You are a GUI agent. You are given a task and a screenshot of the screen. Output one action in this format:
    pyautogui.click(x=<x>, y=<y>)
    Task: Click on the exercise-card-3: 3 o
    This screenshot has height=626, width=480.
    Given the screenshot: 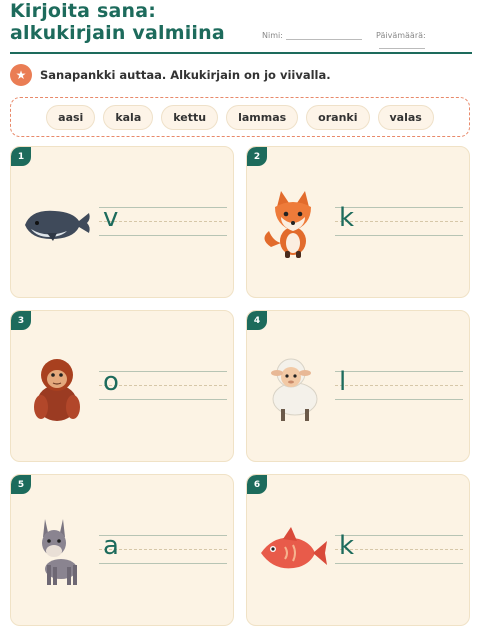 What is the action you would take?
    pyautogui.click(x=122, y=386)
    